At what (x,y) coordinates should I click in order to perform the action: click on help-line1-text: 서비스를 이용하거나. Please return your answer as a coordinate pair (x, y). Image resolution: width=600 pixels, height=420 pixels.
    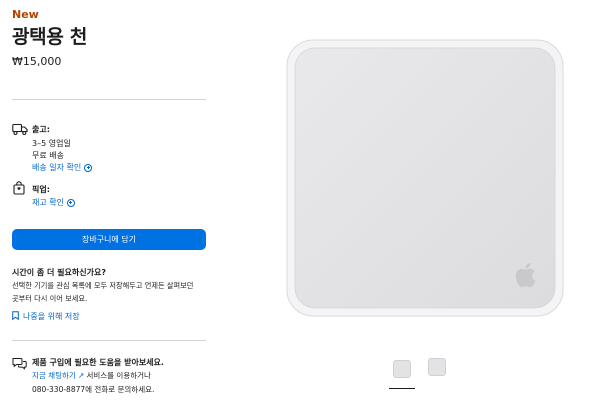
    Looking at the image, I should click on (118, 375).